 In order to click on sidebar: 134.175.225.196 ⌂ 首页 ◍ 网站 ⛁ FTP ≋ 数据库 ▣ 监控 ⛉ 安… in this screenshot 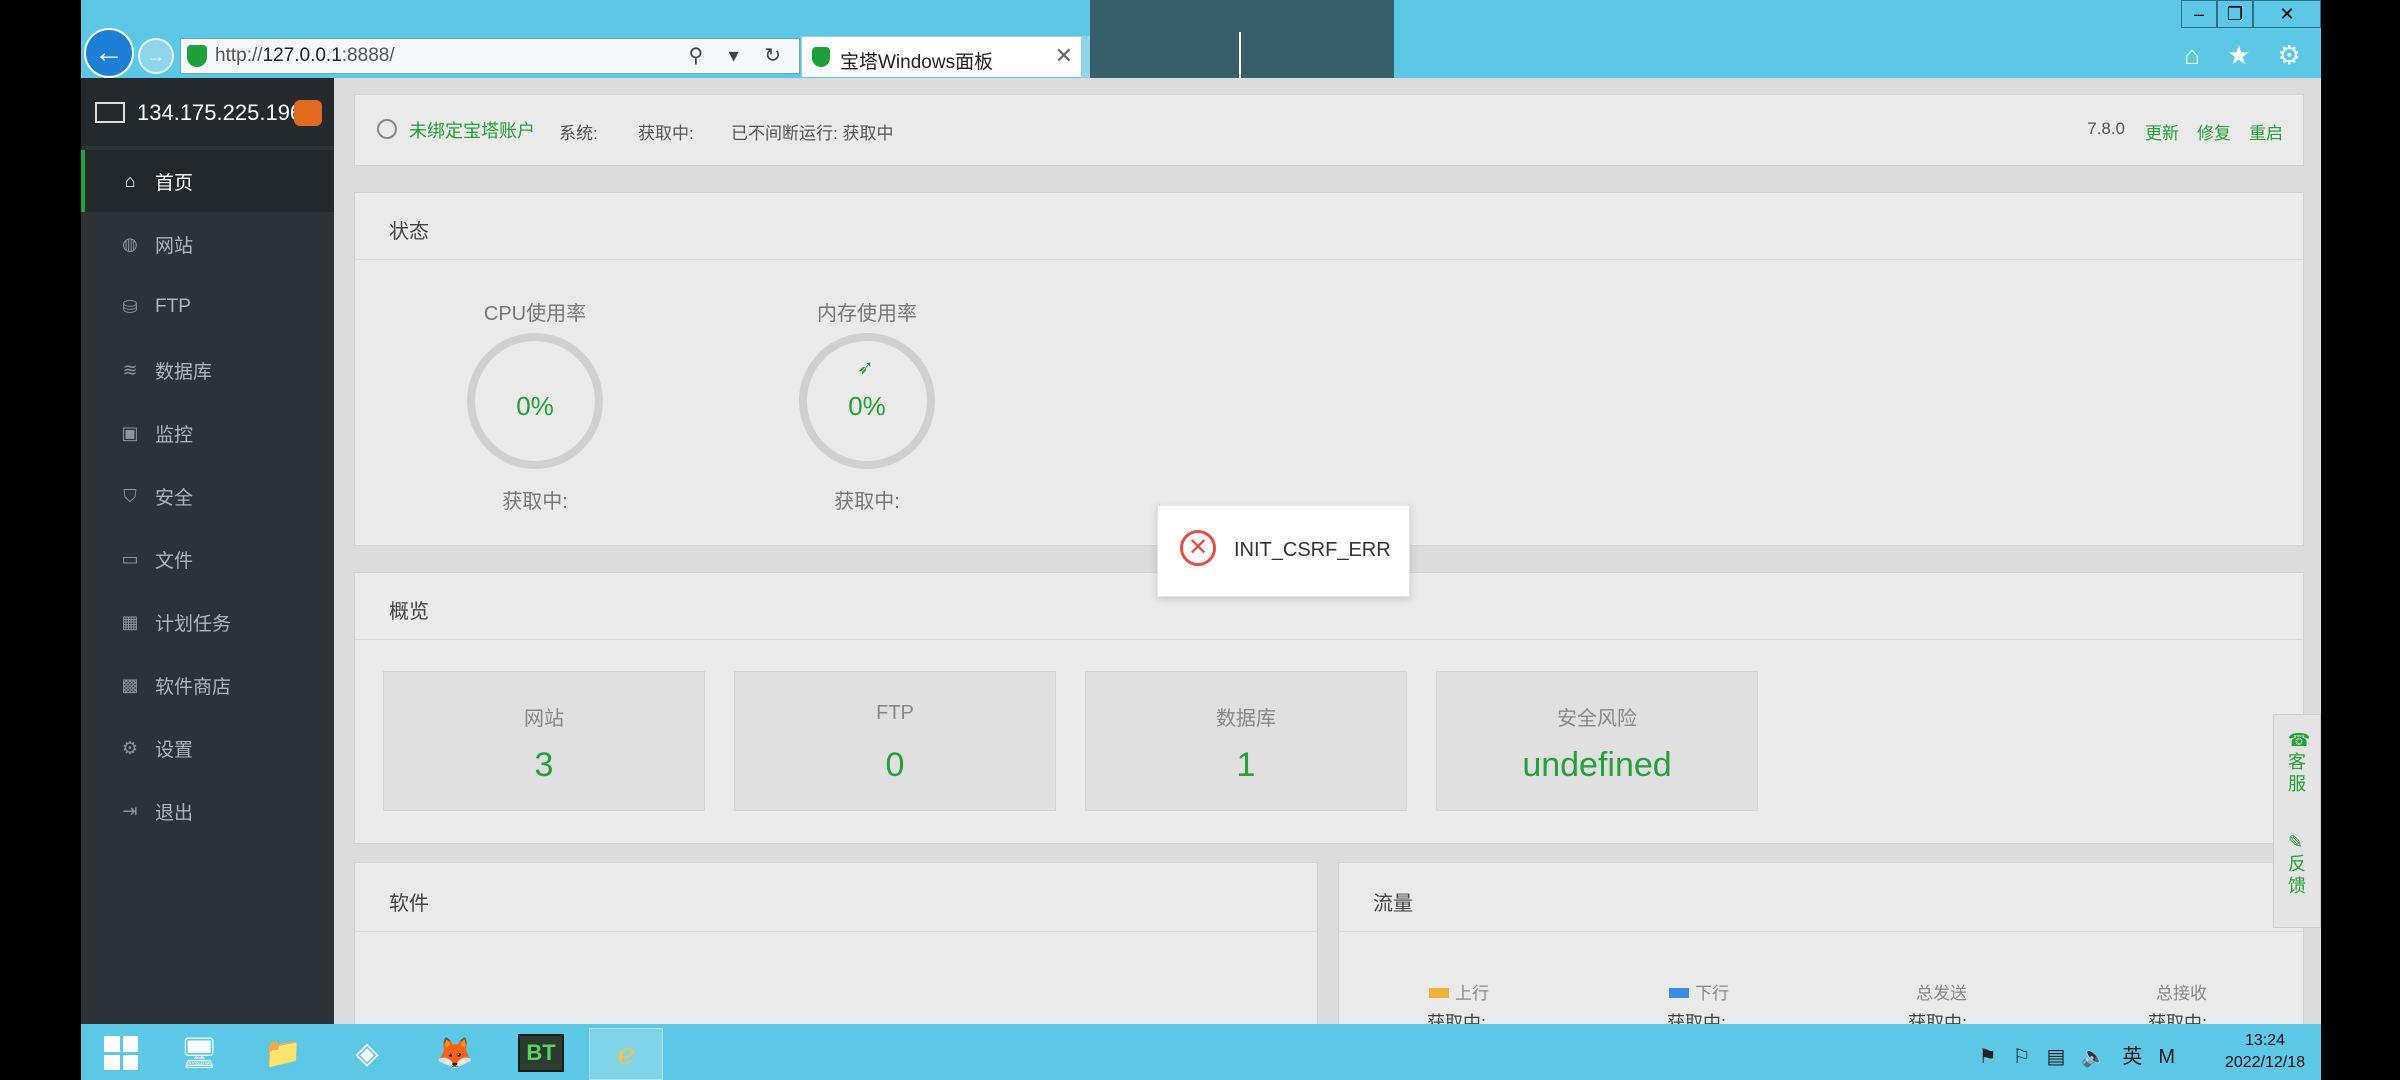, I will do `click(207, 551)`.